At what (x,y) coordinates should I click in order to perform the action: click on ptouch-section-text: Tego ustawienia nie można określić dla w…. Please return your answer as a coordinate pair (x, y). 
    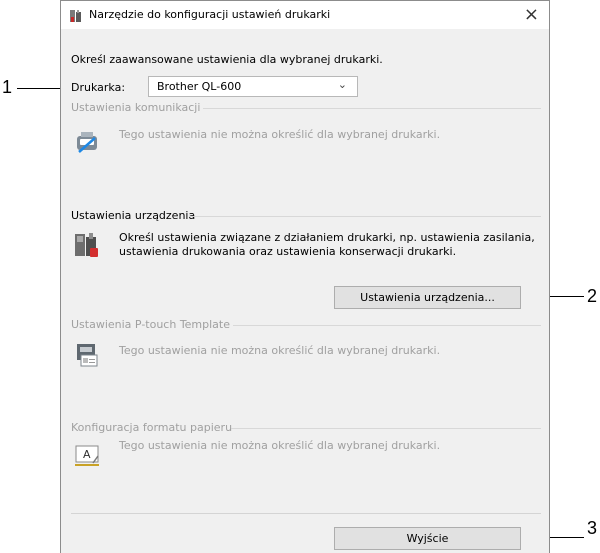
    Looking at the image, I should click on (280, 350).